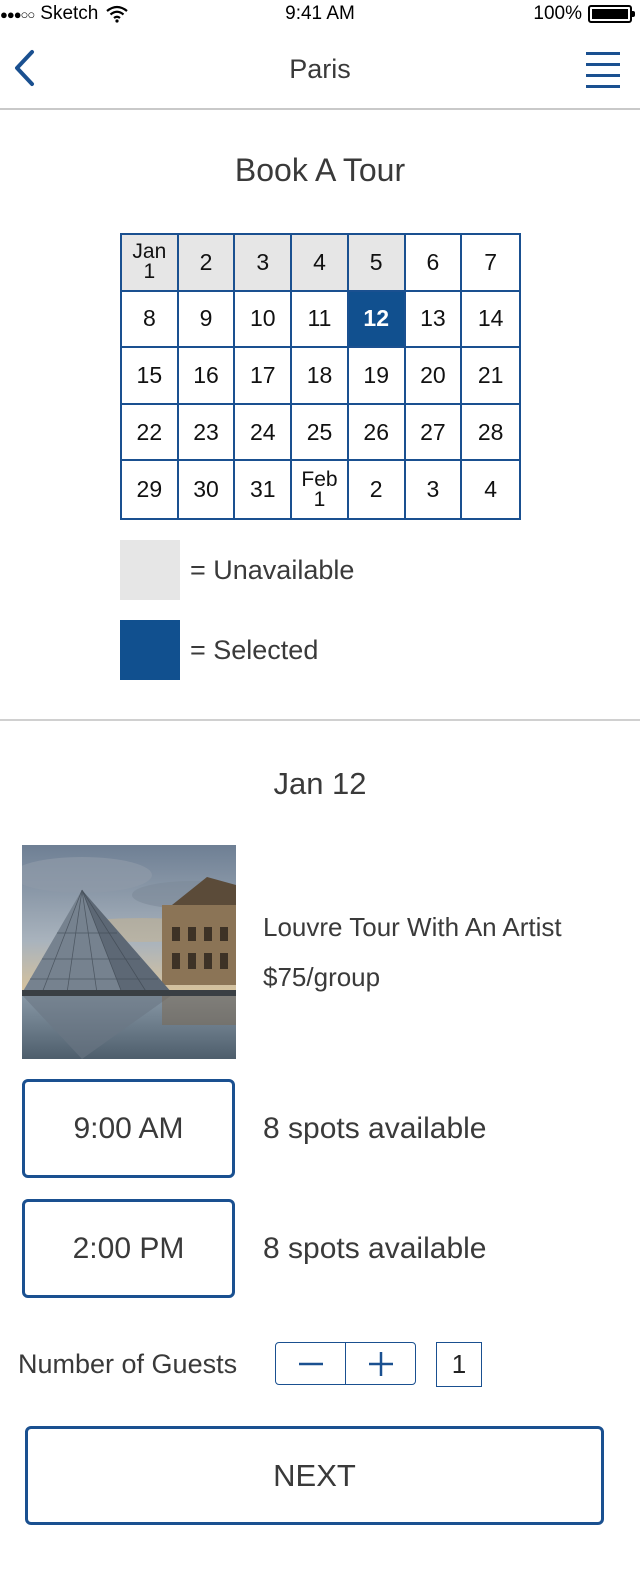  What do you see at coordinates (150, 433) in the screenshot?
I see `calendar-day-available: 22` at bounding box center [150, 433].